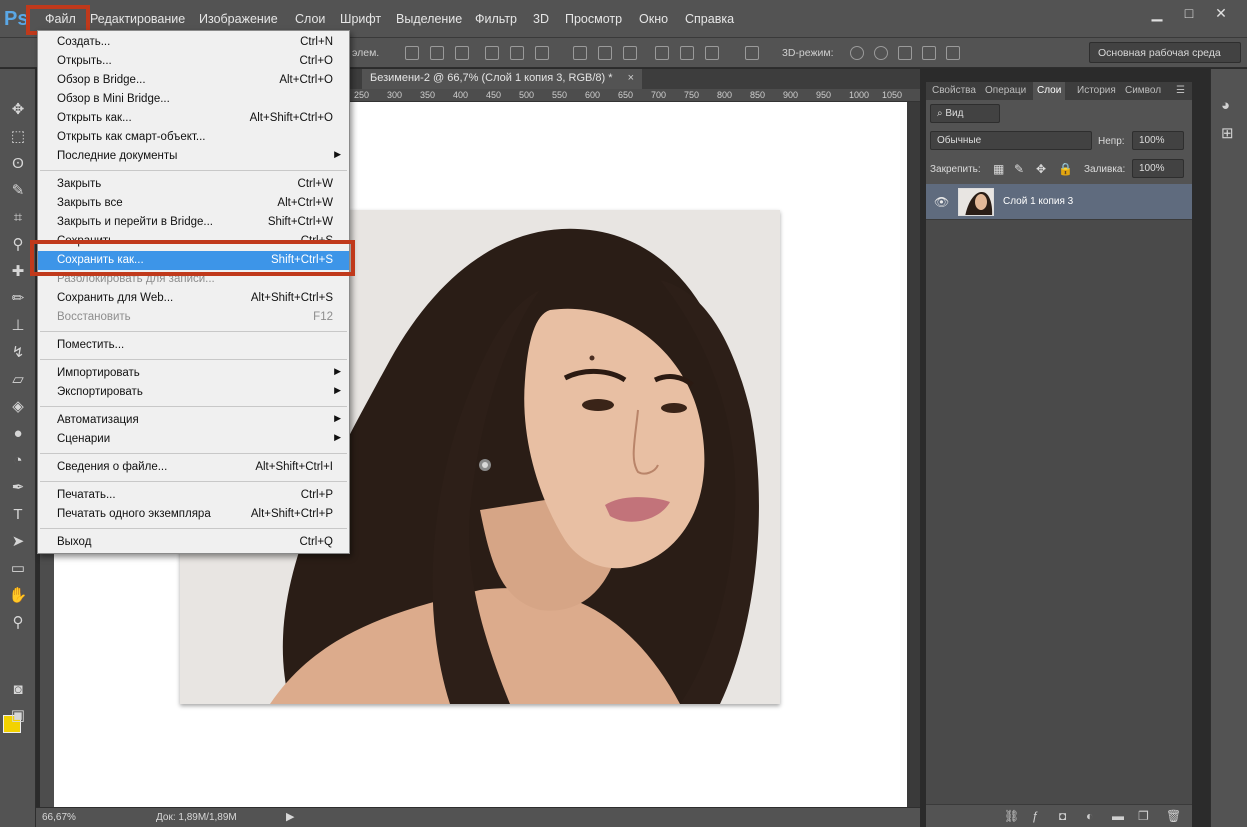 The width and height of the screenshot is (1247, 827). Describe the element at coordinates (542, 53) in the screenshot. I see `align-right-icon` at that location.